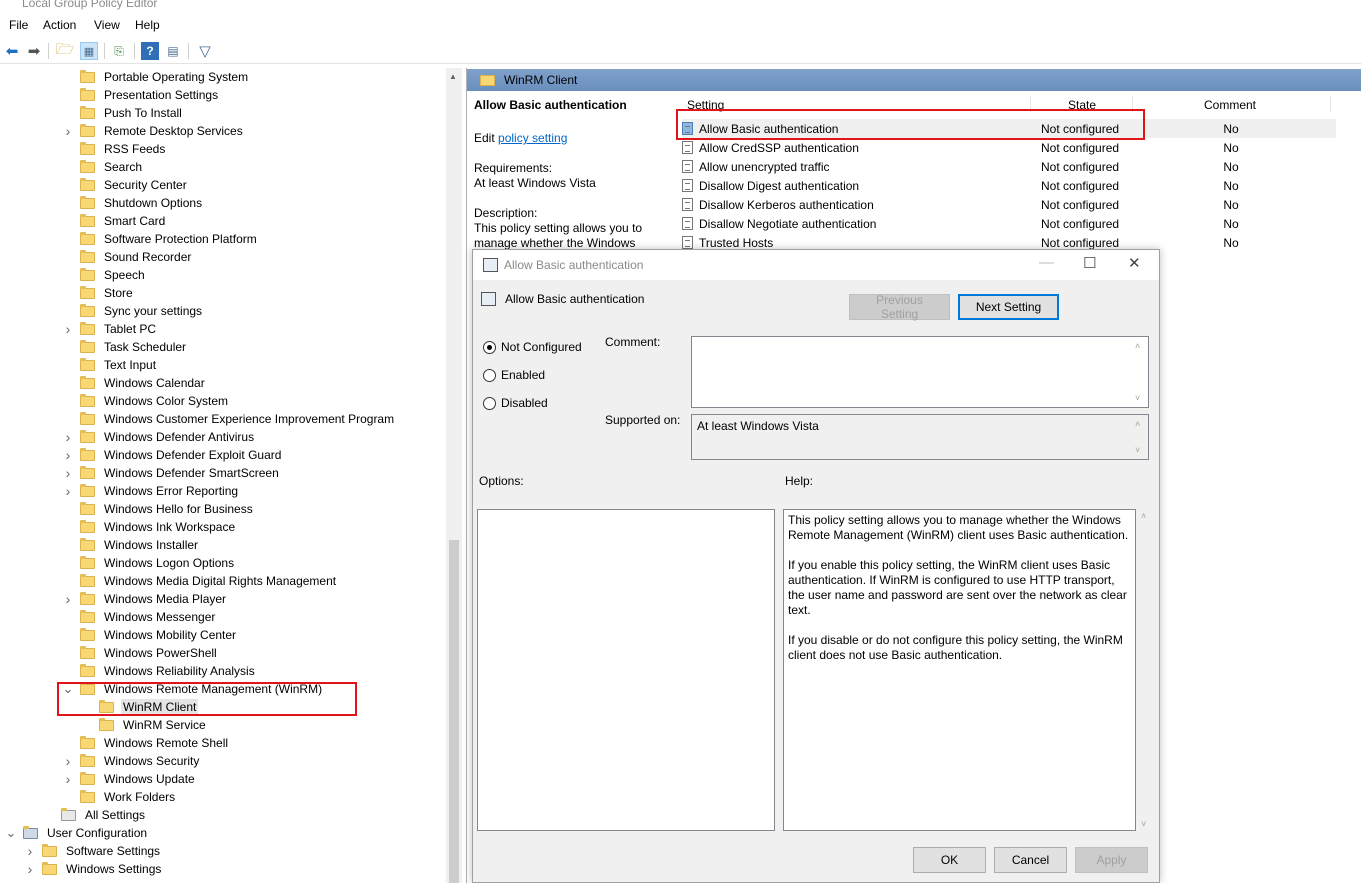  I want to click on tree-item: Windows Ink Workspace, so click(149, 527).